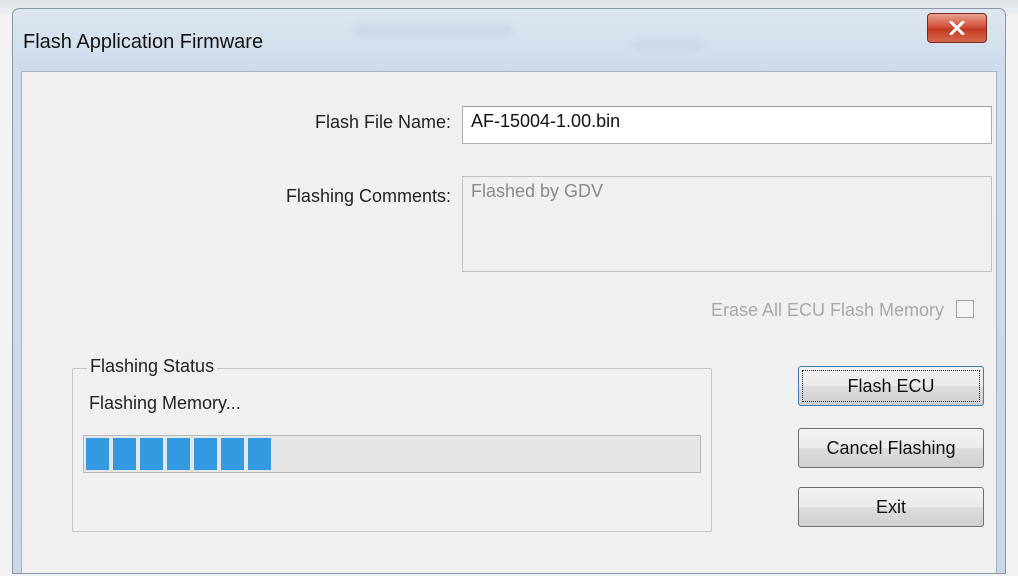  What do you see at coordinates (143, 42) in the screenshot?
I see `window-title: Flash Application Firmware` at bounding box center [143, 42].